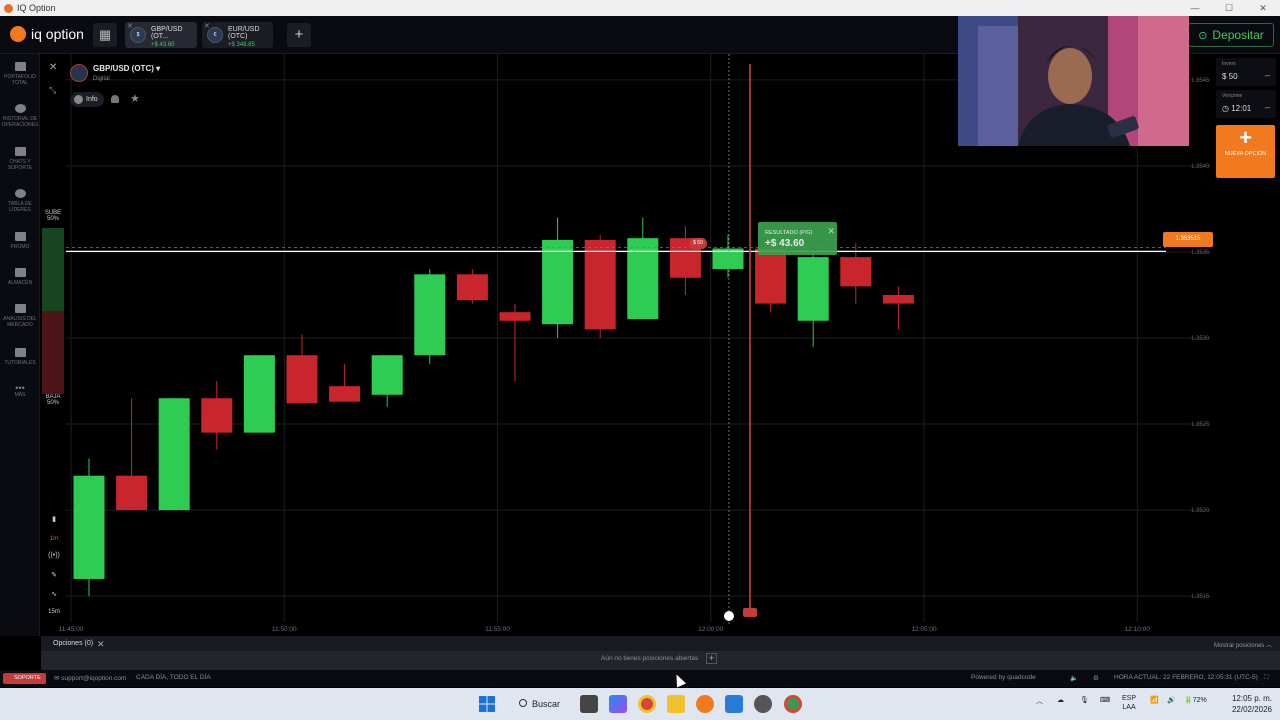 The height and width of the screenshot is (720, 1280). Describe the element at coordinates (1074, 678) in the screenshot. I see `volume-icon: 🔈` at that location.